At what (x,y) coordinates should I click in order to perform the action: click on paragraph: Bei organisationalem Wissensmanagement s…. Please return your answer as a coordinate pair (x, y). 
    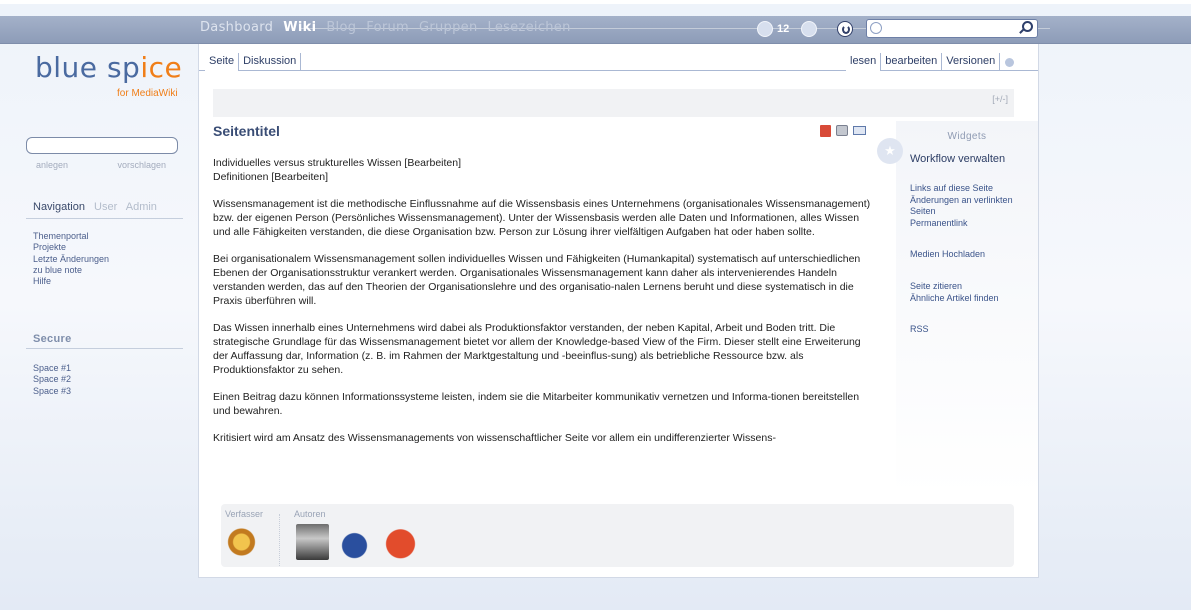
    Looking at the image, I should click on (537, 280).